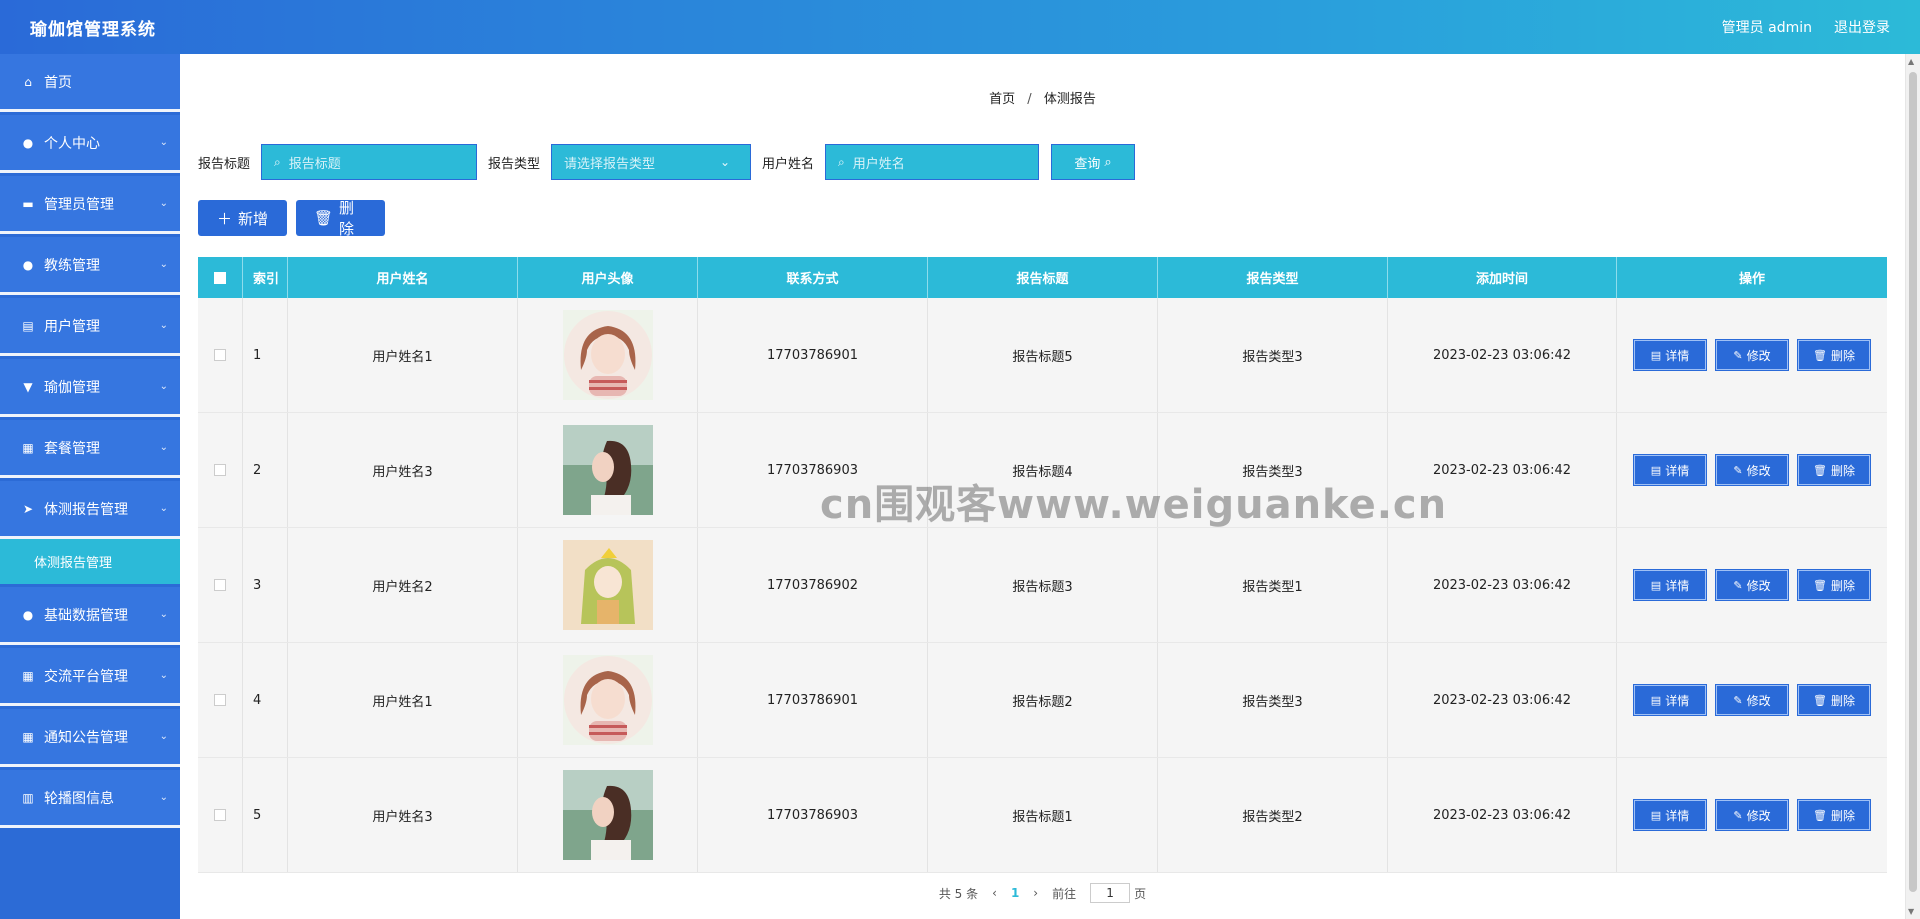 This screenshot has height=919, width=1920. What do you see at coordinates (1911, 911) in the screenshot?
I see `scroll-down-arrow: ▼` at bounding box center [1911, 911].